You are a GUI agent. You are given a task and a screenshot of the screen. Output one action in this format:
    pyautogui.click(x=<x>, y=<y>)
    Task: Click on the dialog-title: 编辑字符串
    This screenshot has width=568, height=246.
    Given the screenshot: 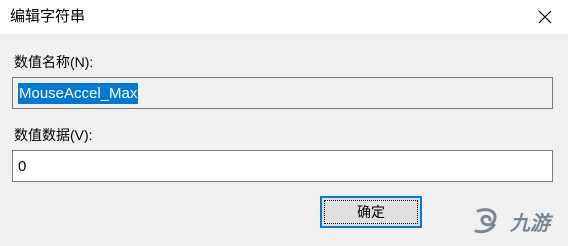 What is the action you would take?
    pyautogui.click(x=48, y=16)
    